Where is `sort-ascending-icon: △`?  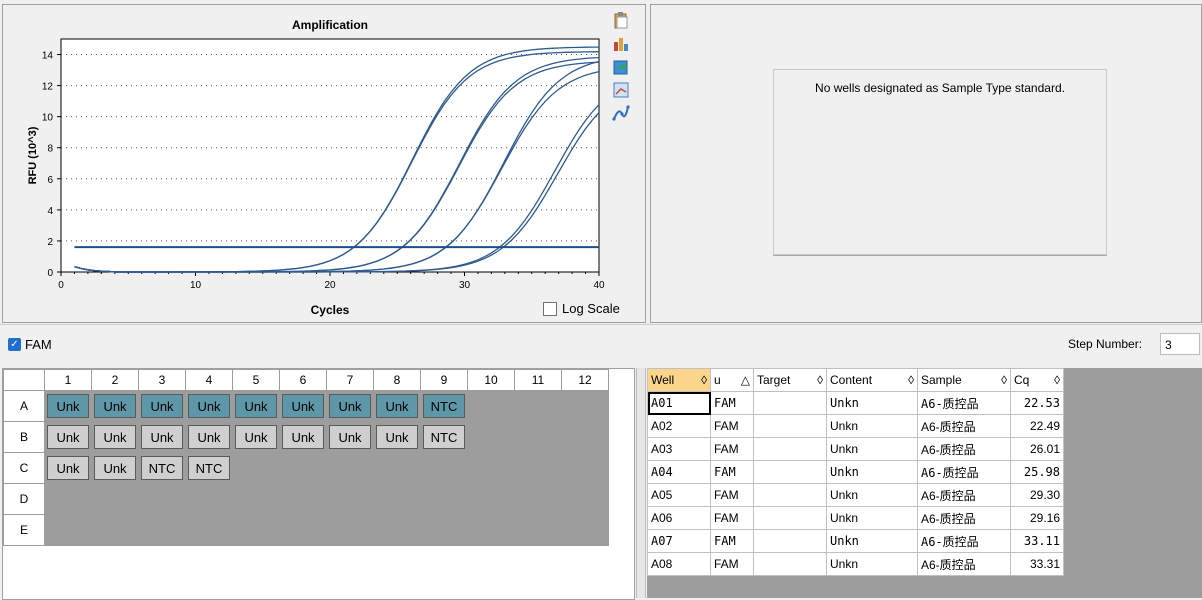
sort-ascending-icon: △ is located at coordinates (745, 380).